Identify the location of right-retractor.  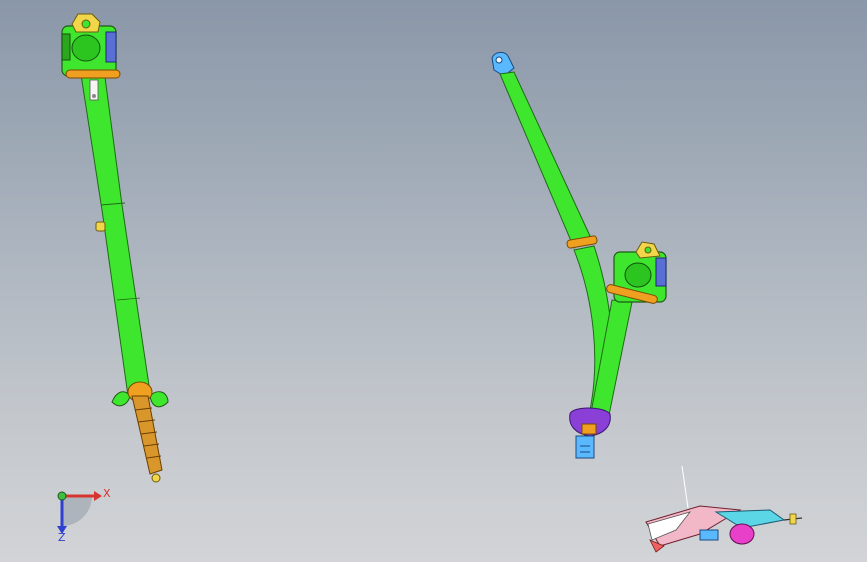
(636, 272).